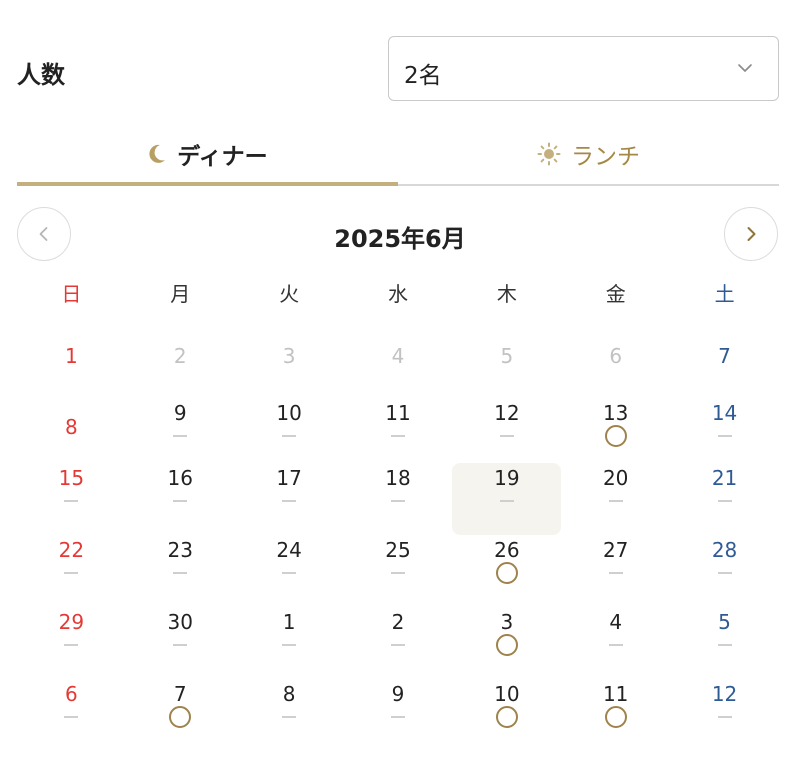  I want to click on calendar-day-number: 4, so click(616, 622).